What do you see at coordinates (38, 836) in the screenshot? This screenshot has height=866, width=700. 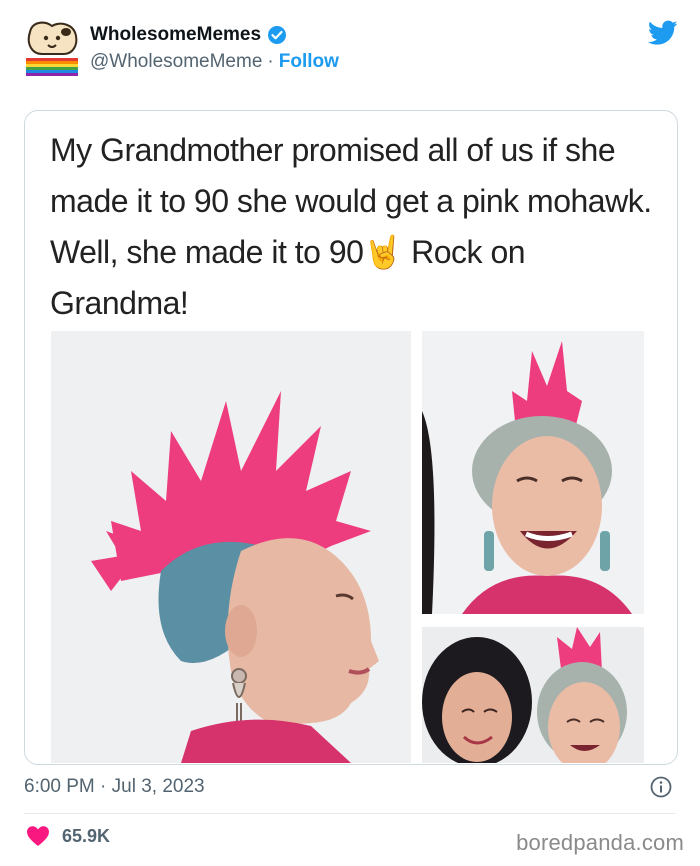 I see `heart-icon` at bounding box center [38, 836].